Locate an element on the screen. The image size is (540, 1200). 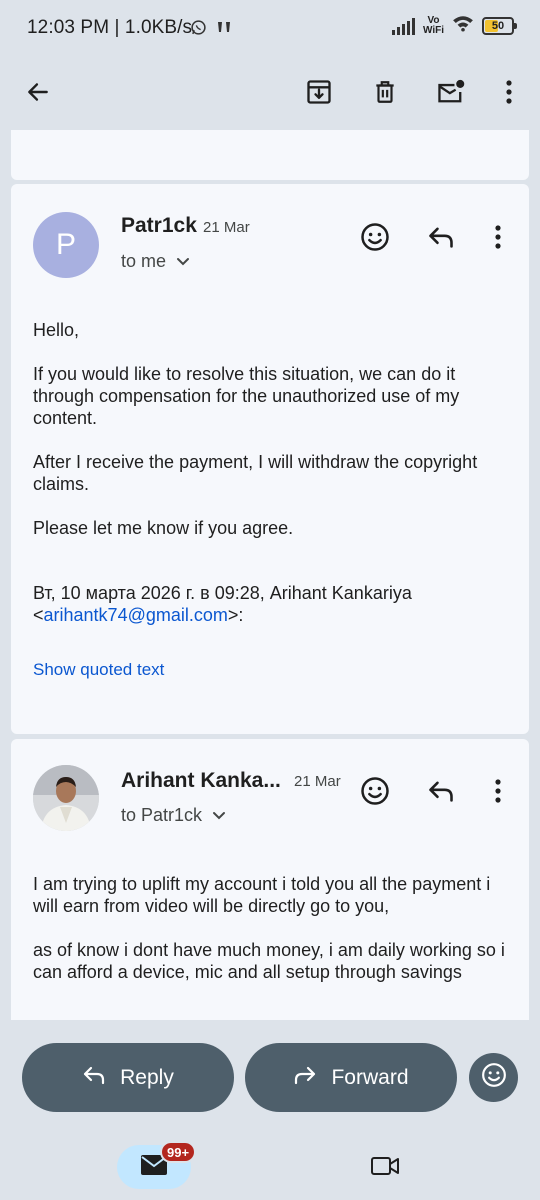
recipient-details-toggle: to me is located at coordinates (155, 261).